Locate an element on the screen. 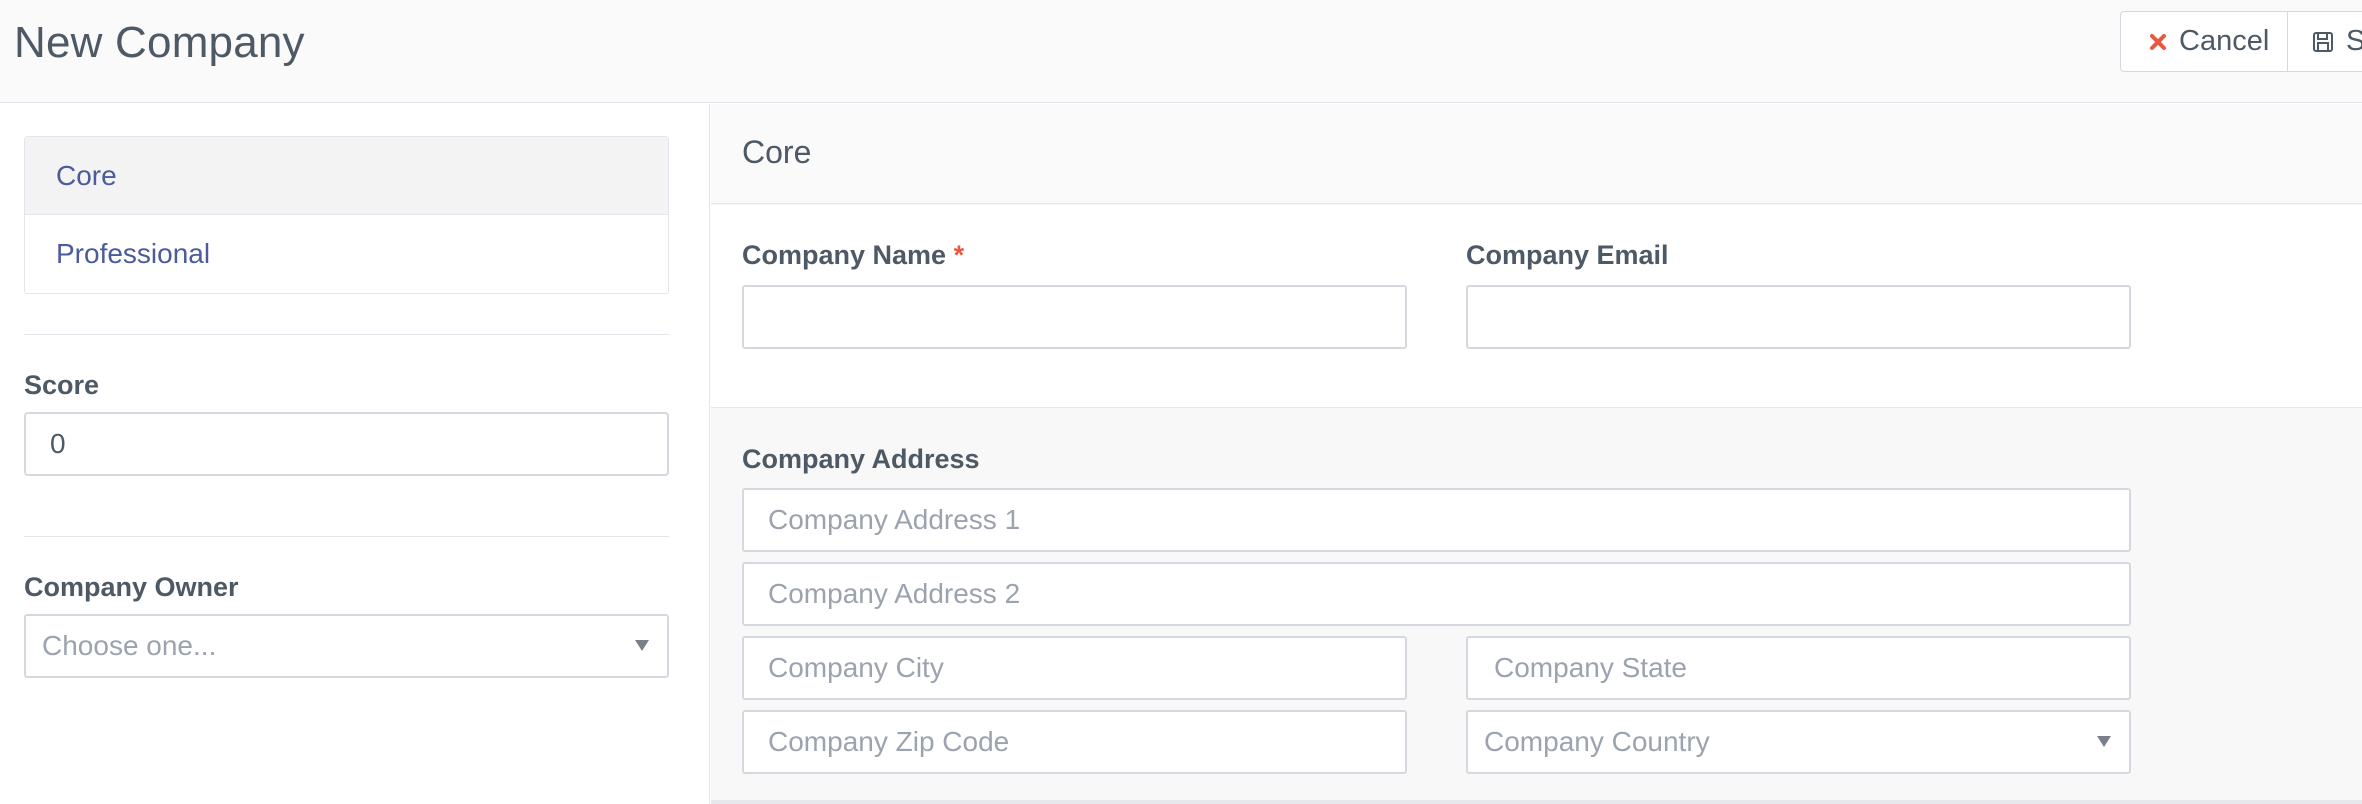 This screenshot has height=804, width=2362. company-address-label: Company Address is located at coordinates (861, 459).